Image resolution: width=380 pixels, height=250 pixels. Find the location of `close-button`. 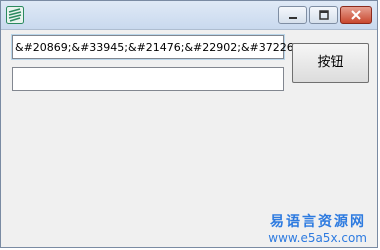

close-button is located at coordinates (356, 15).